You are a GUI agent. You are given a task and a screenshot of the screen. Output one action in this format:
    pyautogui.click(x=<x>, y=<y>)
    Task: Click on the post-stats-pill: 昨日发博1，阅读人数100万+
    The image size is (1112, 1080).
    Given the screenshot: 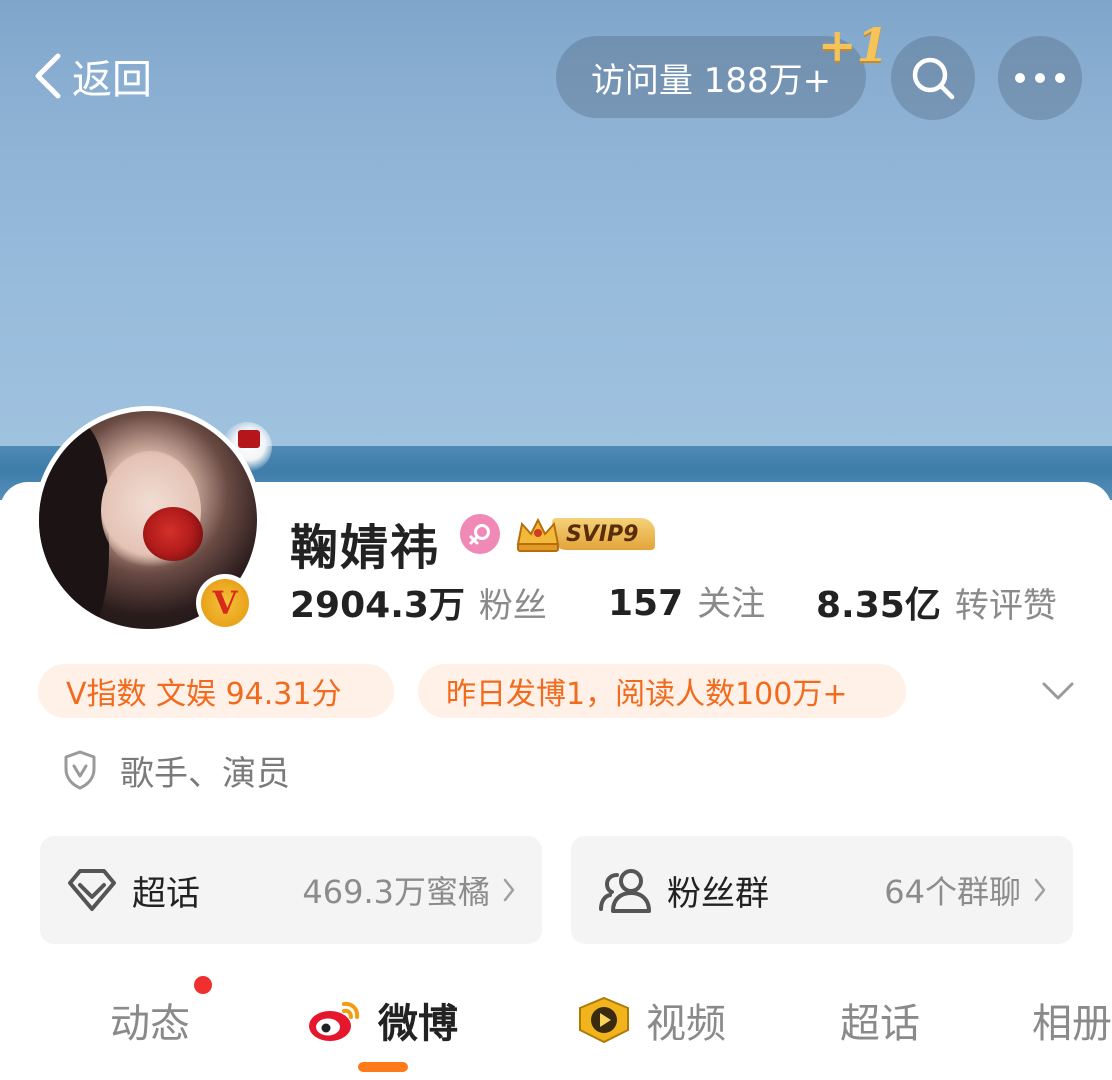 What is the action you would take?
    pyautogui.click(x=662, y=691)
    